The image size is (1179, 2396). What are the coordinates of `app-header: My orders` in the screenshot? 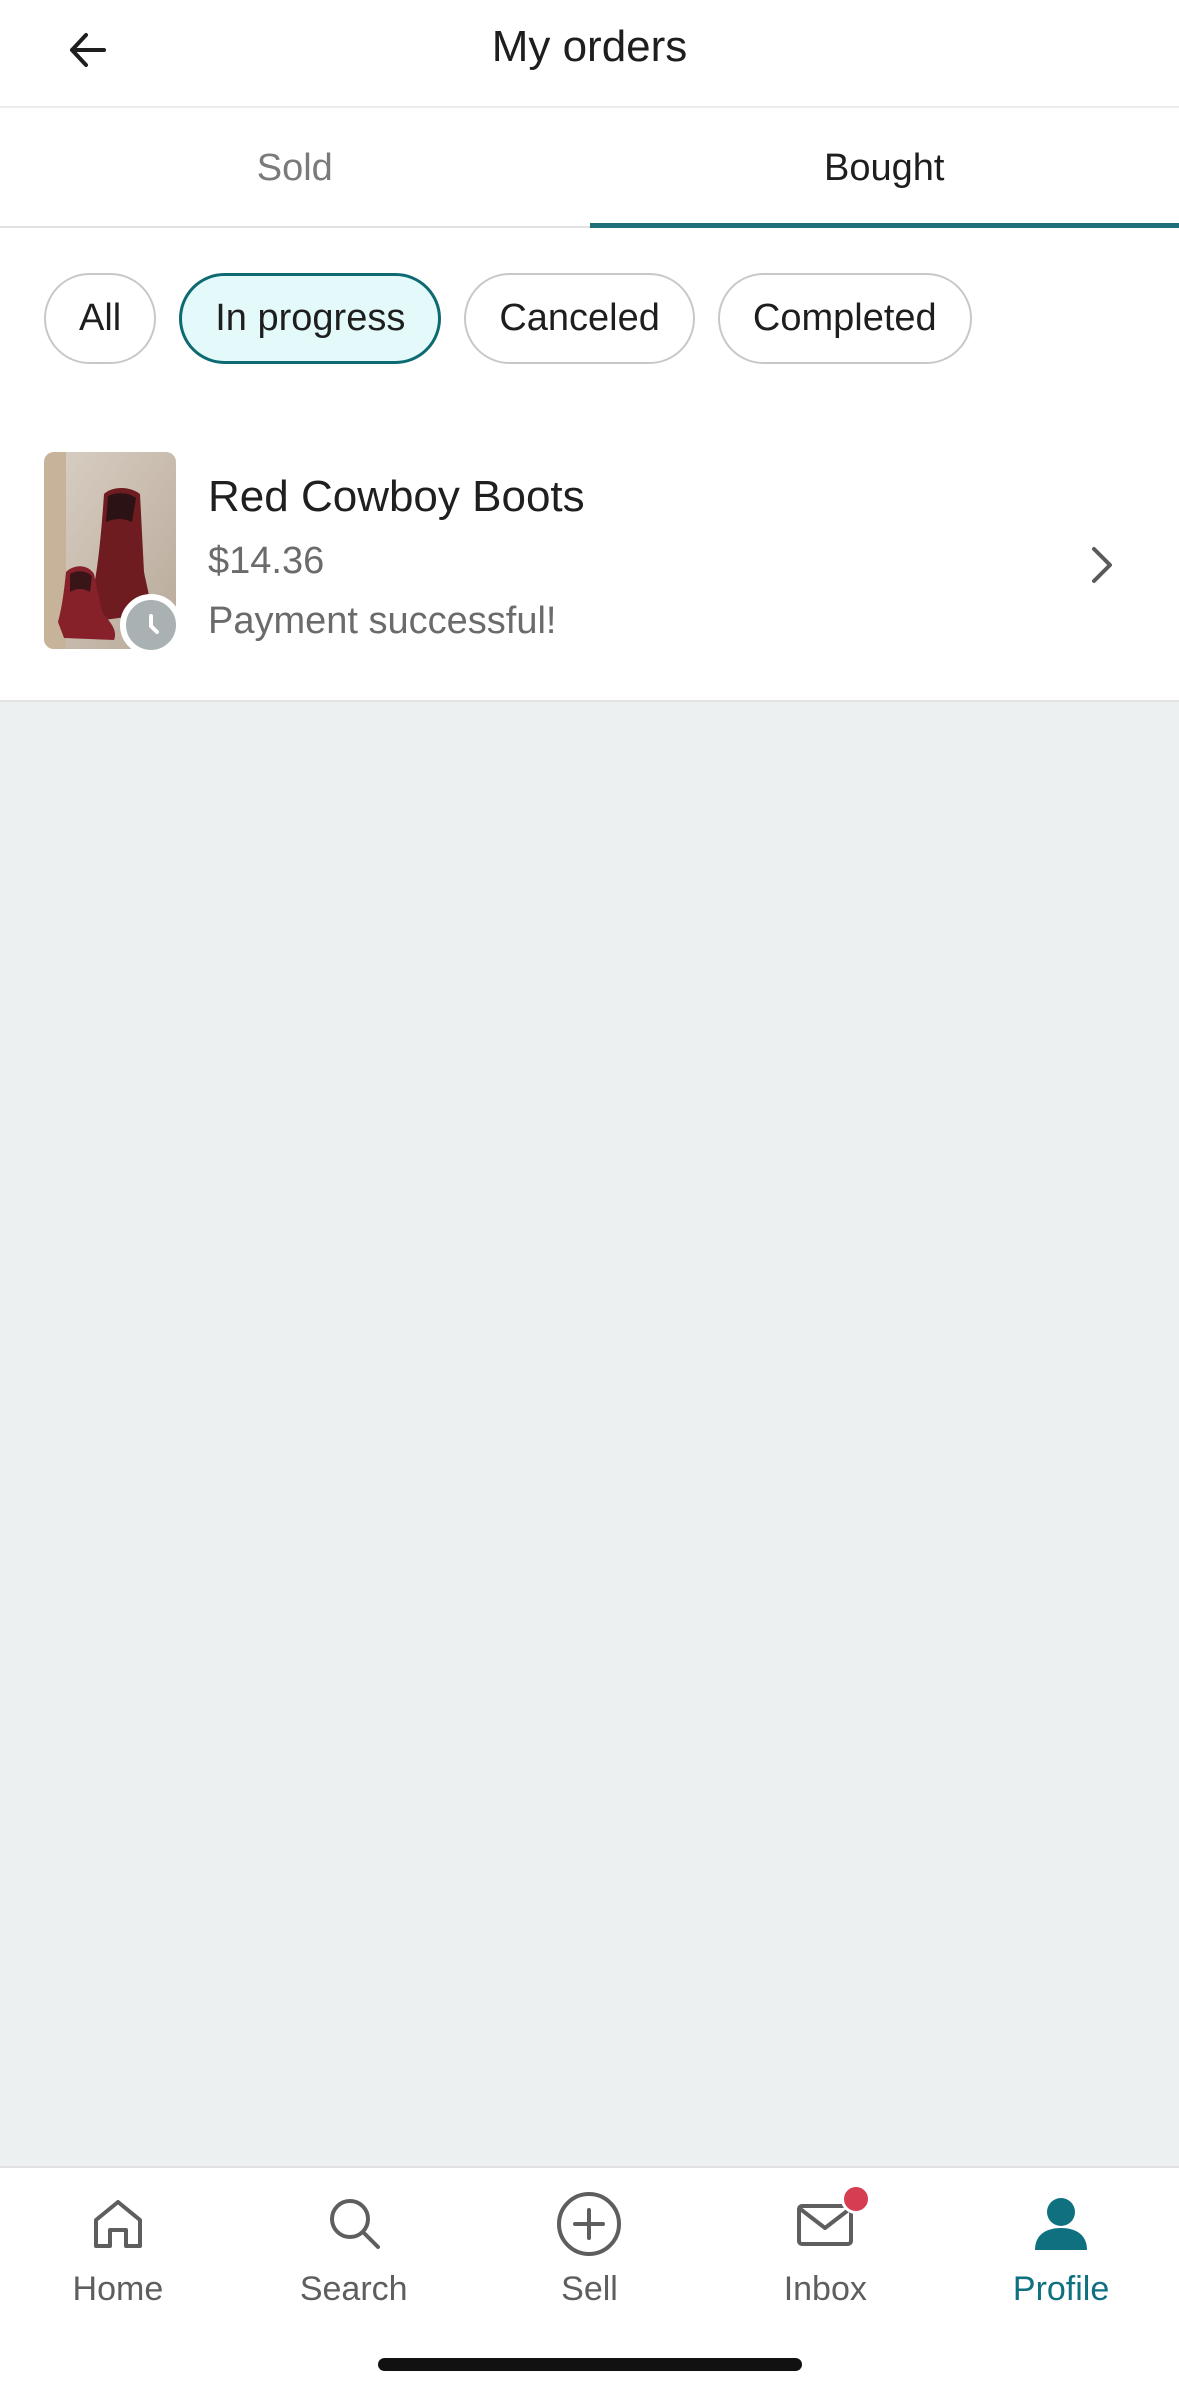 It's located at (589, 54).